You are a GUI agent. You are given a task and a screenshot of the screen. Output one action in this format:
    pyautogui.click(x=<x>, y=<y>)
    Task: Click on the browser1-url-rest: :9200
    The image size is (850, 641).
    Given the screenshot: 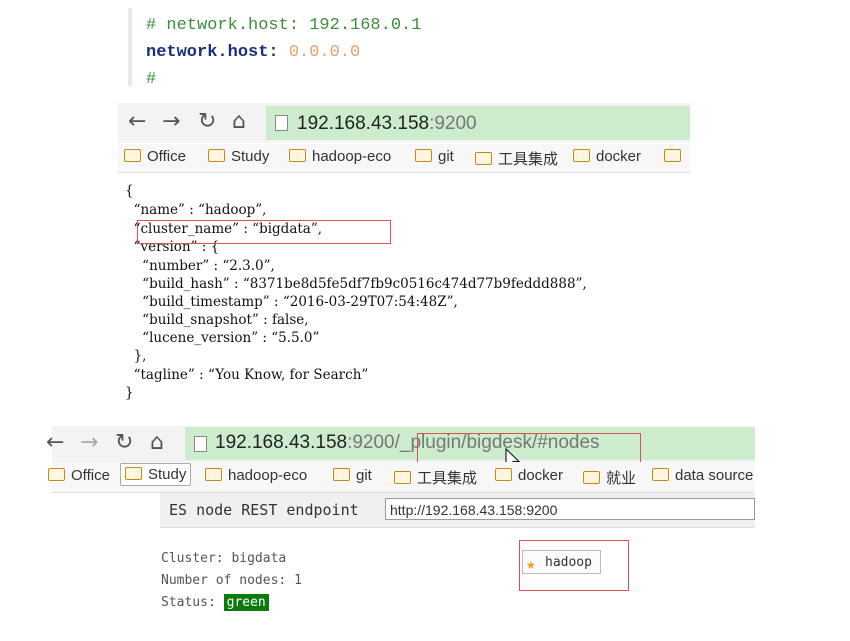 What is the action you would take?
    pyautogui.click(x=453, y=123)
    